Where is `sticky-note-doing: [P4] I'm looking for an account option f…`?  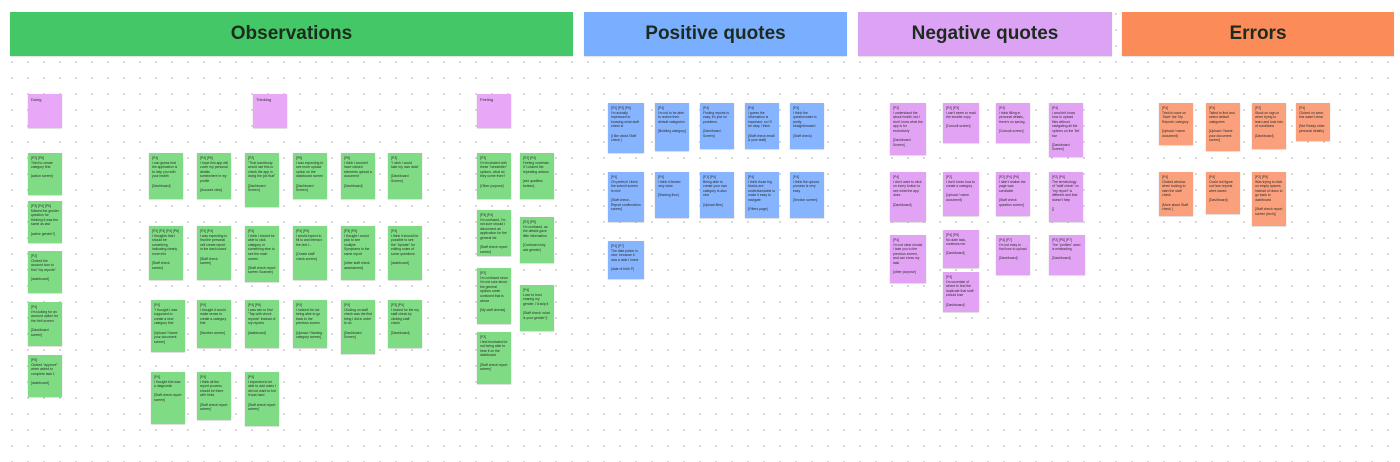
sticky-note-doing: [P4] I'm looking for an account option f… is located at coordinates (45, 324).